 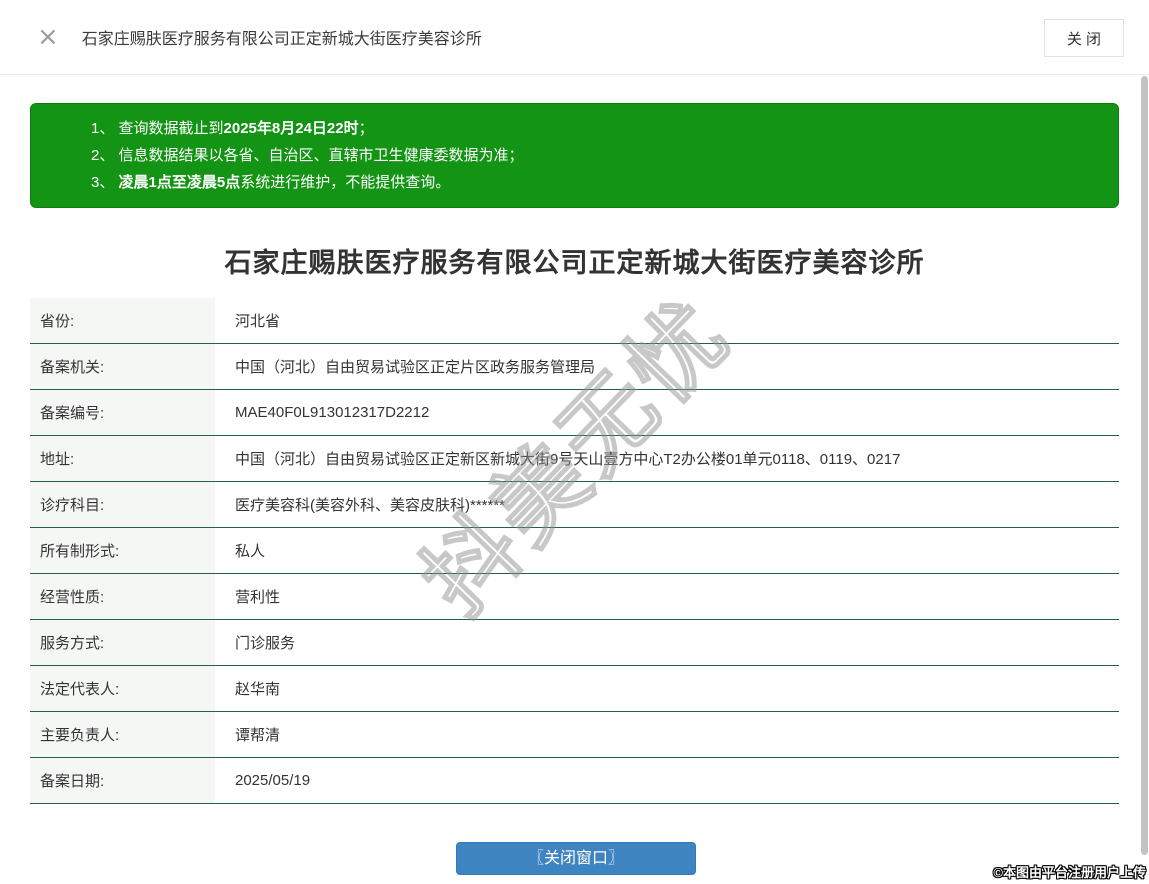 What do you see at coordinates (122, 734) in the screenshot?
I see `row-label: 主要负责人:` at bounding box center [122, 734].